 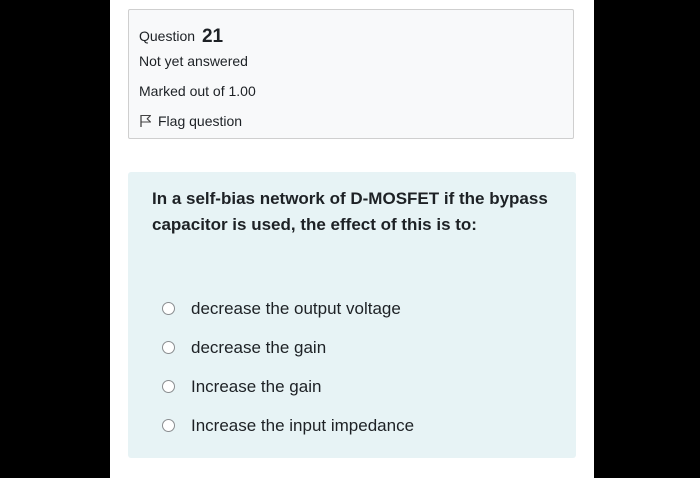 I want to click on question-marks: Marked out of 1.00, so click(x=197, y=91).